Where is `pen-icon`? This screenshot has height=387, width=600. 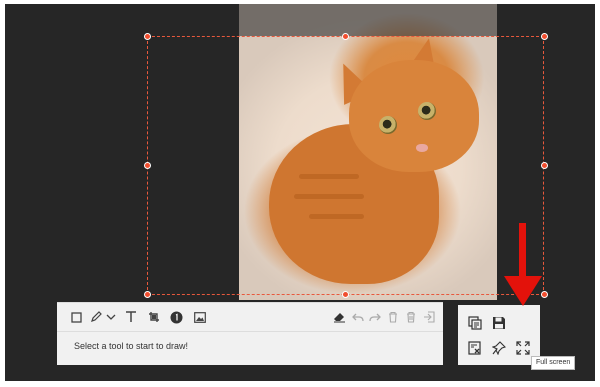 pen-icon is located at coordinates (96, 316).